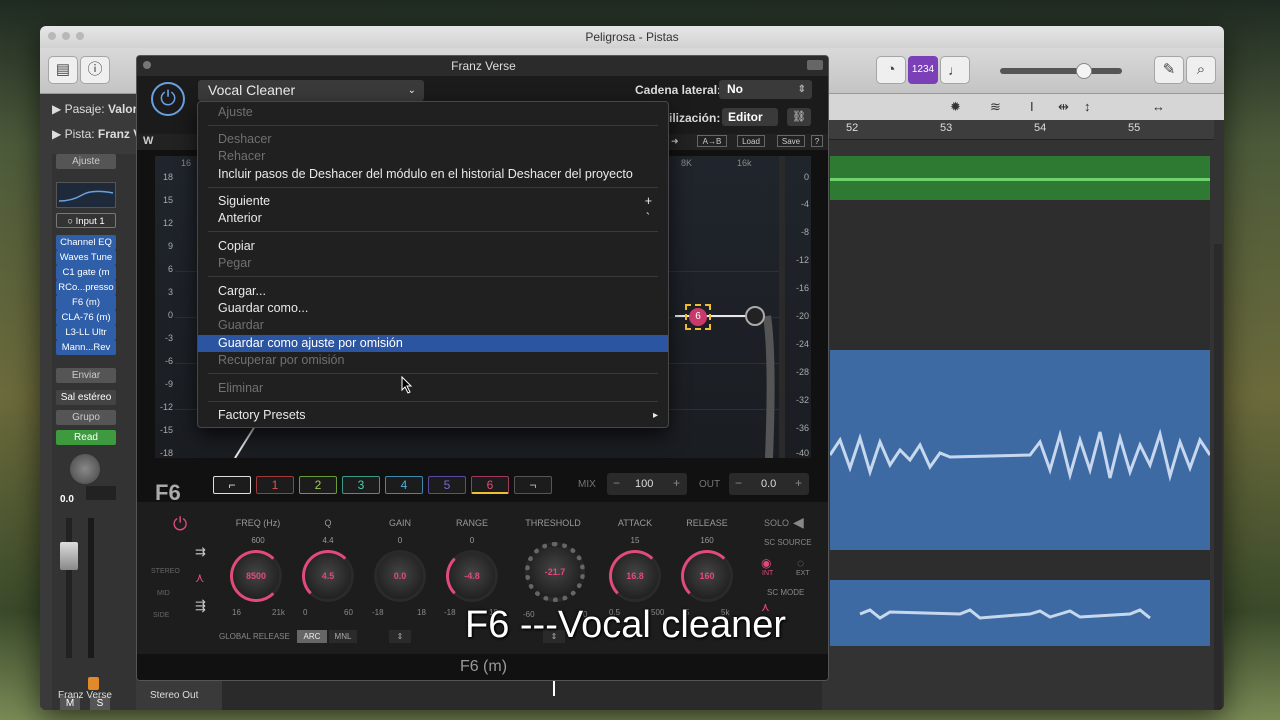 Image resolution: width=1280 pixels, height=720 pixels. Describe the element at coordinates (765, 89) in the screenshot. I see `sidechain-dropdown: No ⇕` at that location.